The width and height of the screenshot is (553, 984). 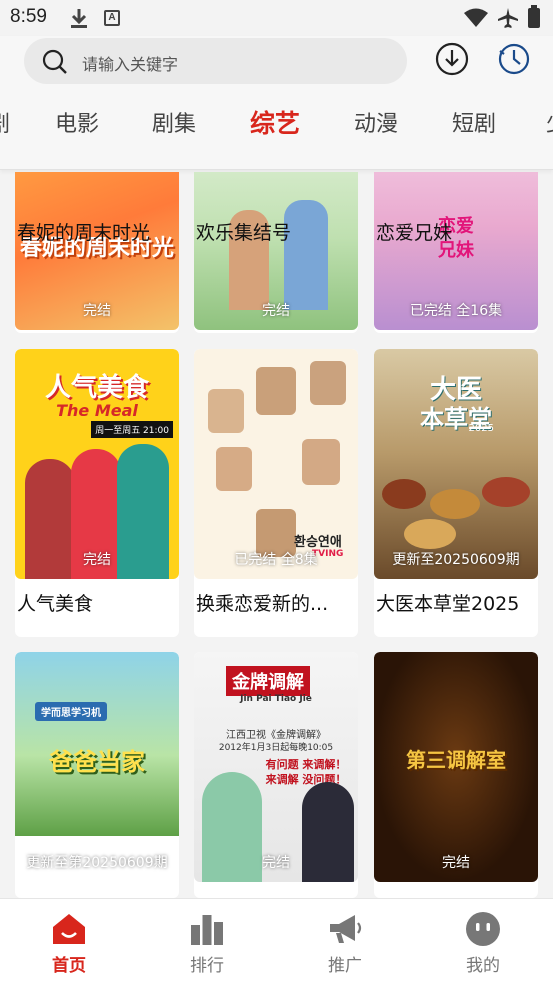 I want to click on status-badge: 已完结 全16集, so click(x=456, y=311).